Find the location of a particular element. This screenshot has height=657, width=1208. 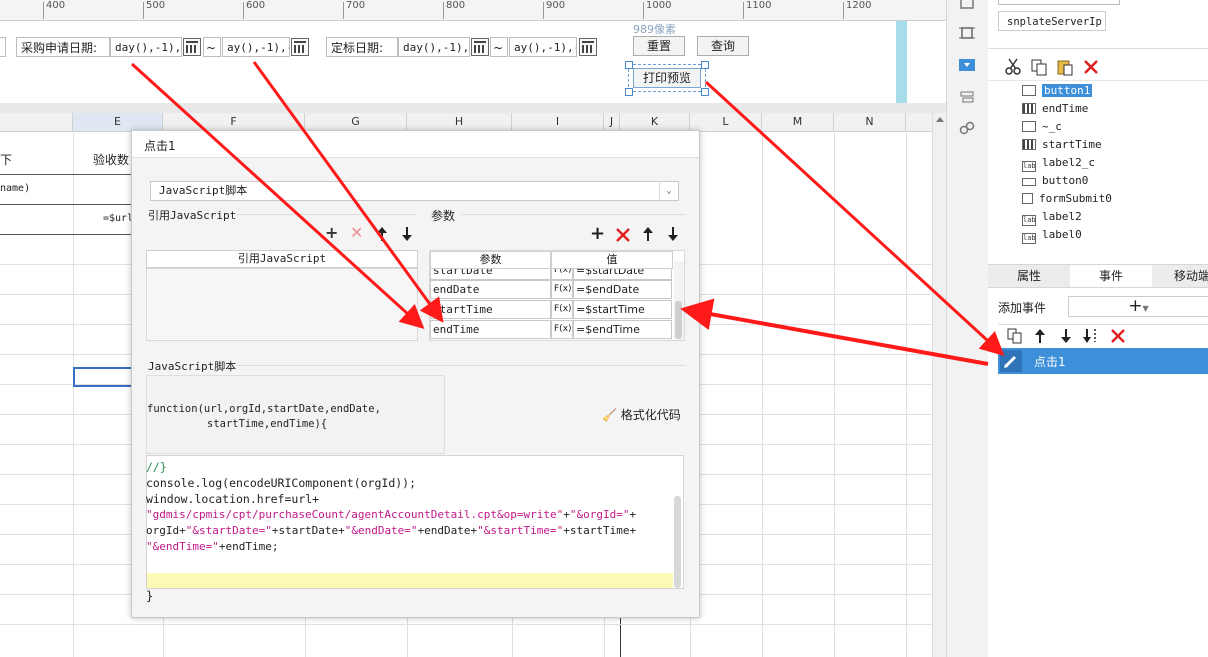

column-header: F is located at coordinates (234, 122).